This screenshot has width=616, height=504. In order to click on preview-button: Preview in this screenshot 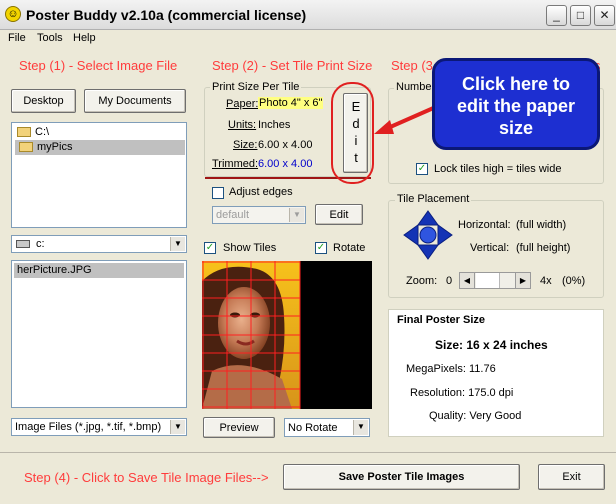, I will do `click(239, 427)`.